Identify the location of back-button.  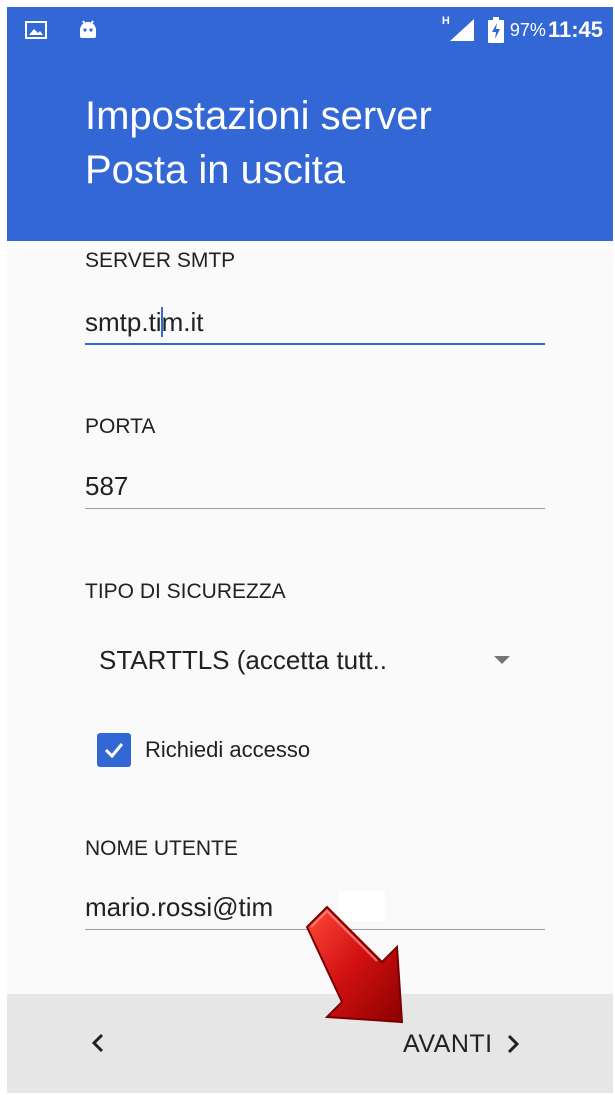
(98, 1043).